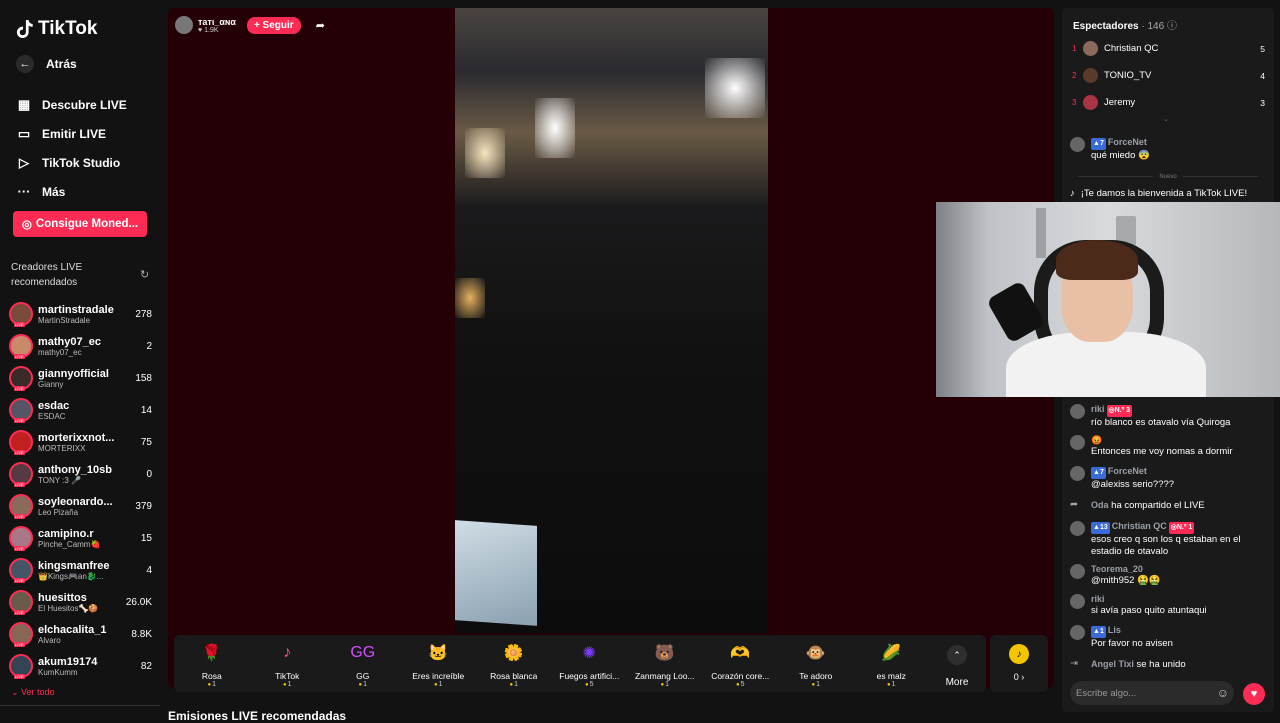 The width and height of the screenshot is (1280, 723). Describe the element at coordinates (144, 274) in the screenshot. I see `refresh-icon: ↻` at that location.